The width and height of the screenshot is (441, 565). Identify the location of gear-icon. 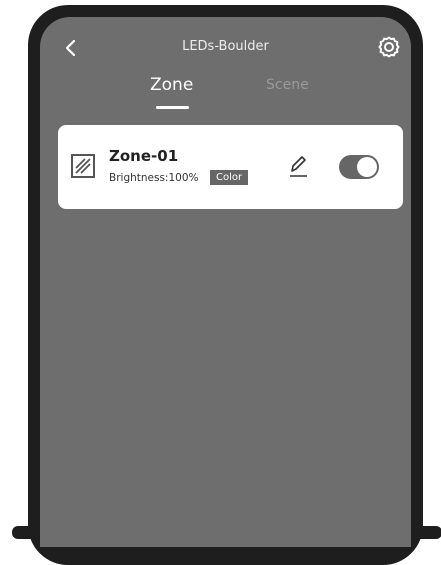
(389, 47).